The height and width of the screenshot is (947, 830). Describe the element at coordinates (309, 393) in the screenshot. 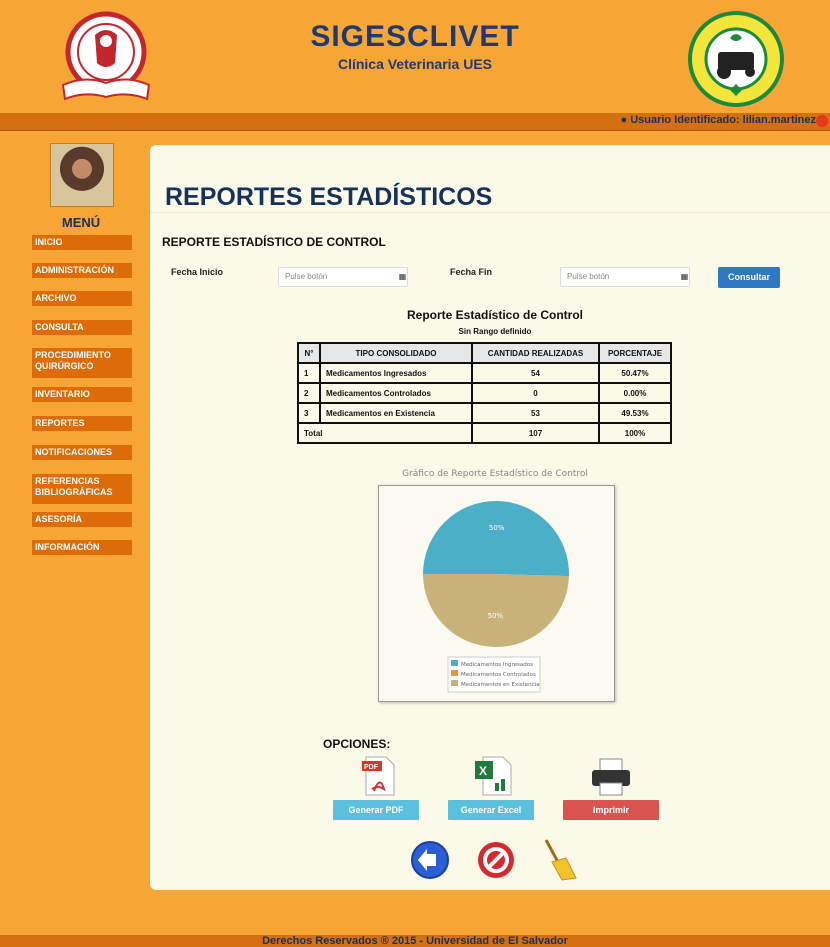

I see `cell-num: 2` at that location.